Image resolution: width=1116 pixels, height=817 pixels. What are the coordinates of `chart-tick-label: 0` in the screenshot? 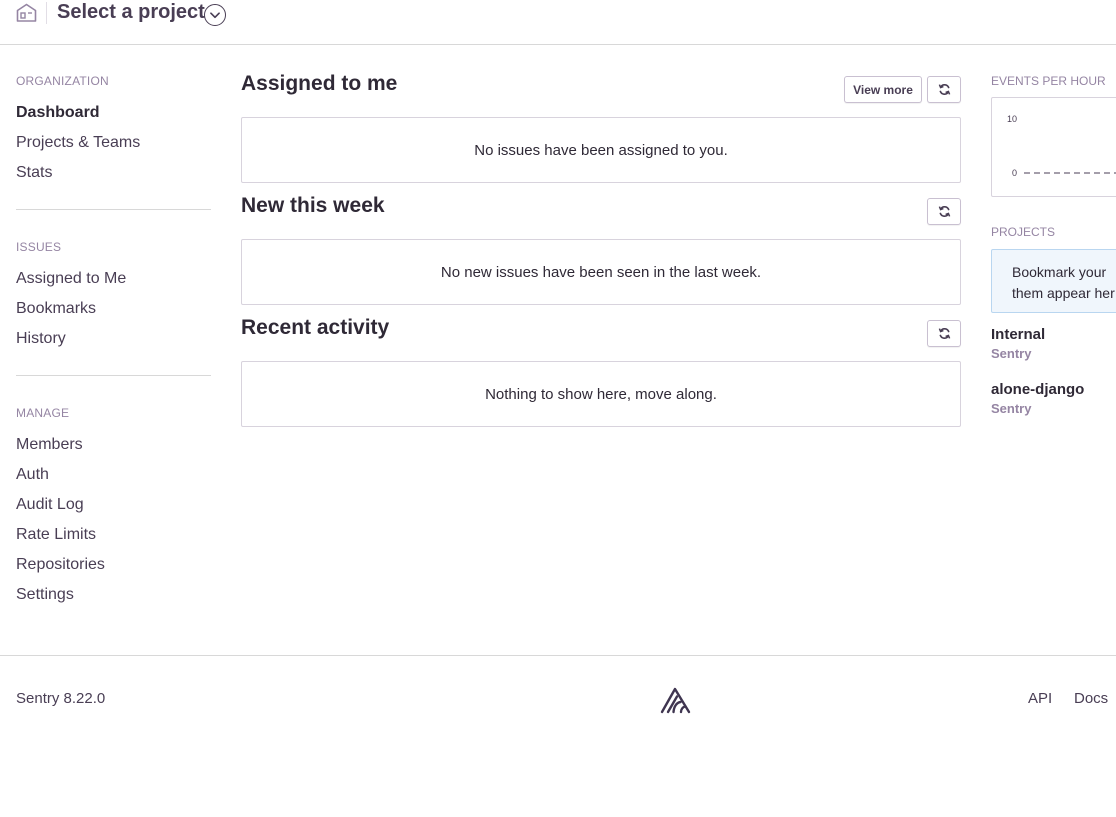 It's located at (1015, 173).